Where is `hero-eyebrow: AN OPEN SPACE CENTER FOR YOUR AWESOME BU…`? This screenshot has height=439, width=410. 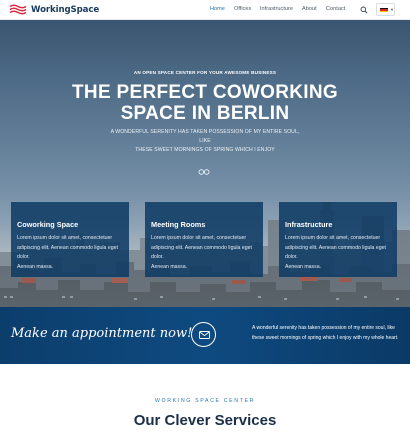
hero-eyebrow: AN OPEN SPACE CENTER FOR YOUR AWESOME BU… is located at coordinates (205, 72).